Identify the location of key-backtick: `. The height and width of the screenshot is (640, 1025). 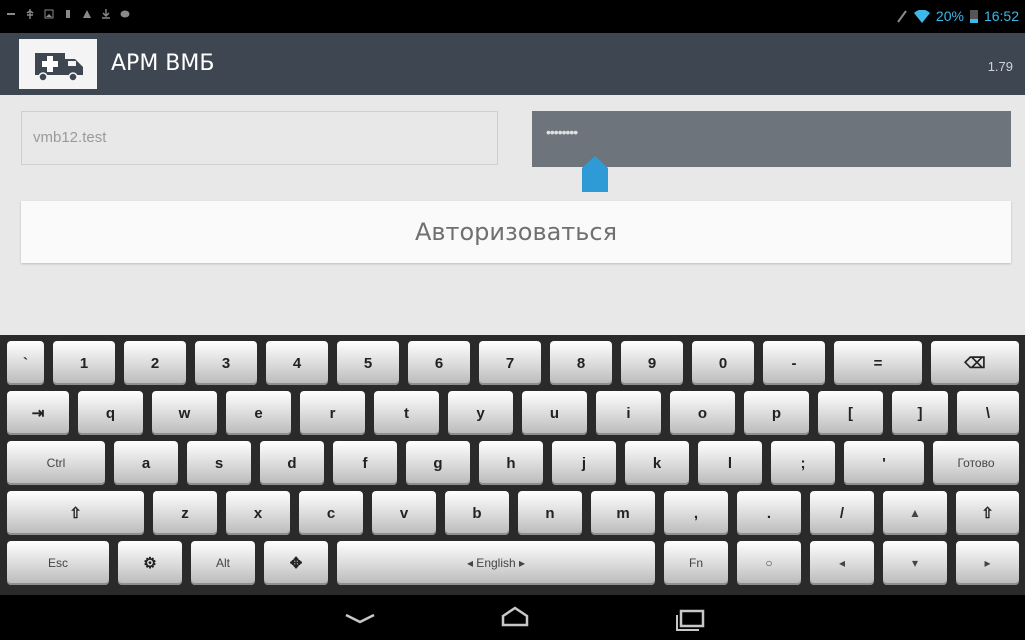
(25, 363).